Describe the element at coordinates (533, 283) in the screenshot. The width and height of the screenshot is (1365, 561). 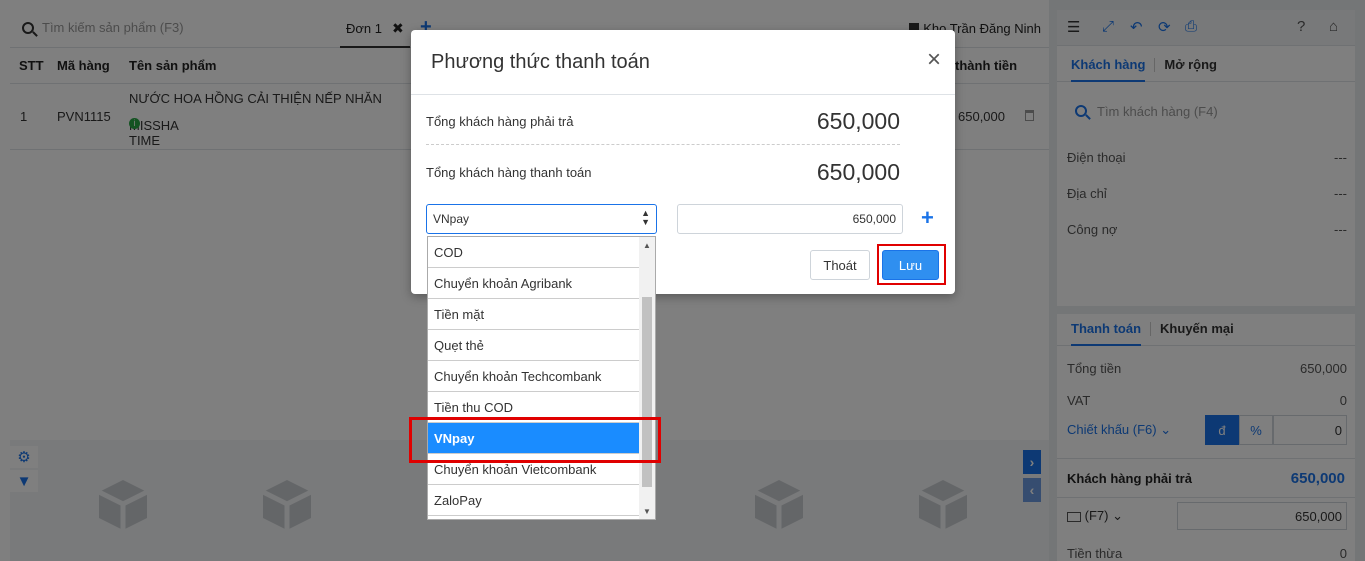
I see `option-agribank: Chuyển khoản Agribank` at that location.